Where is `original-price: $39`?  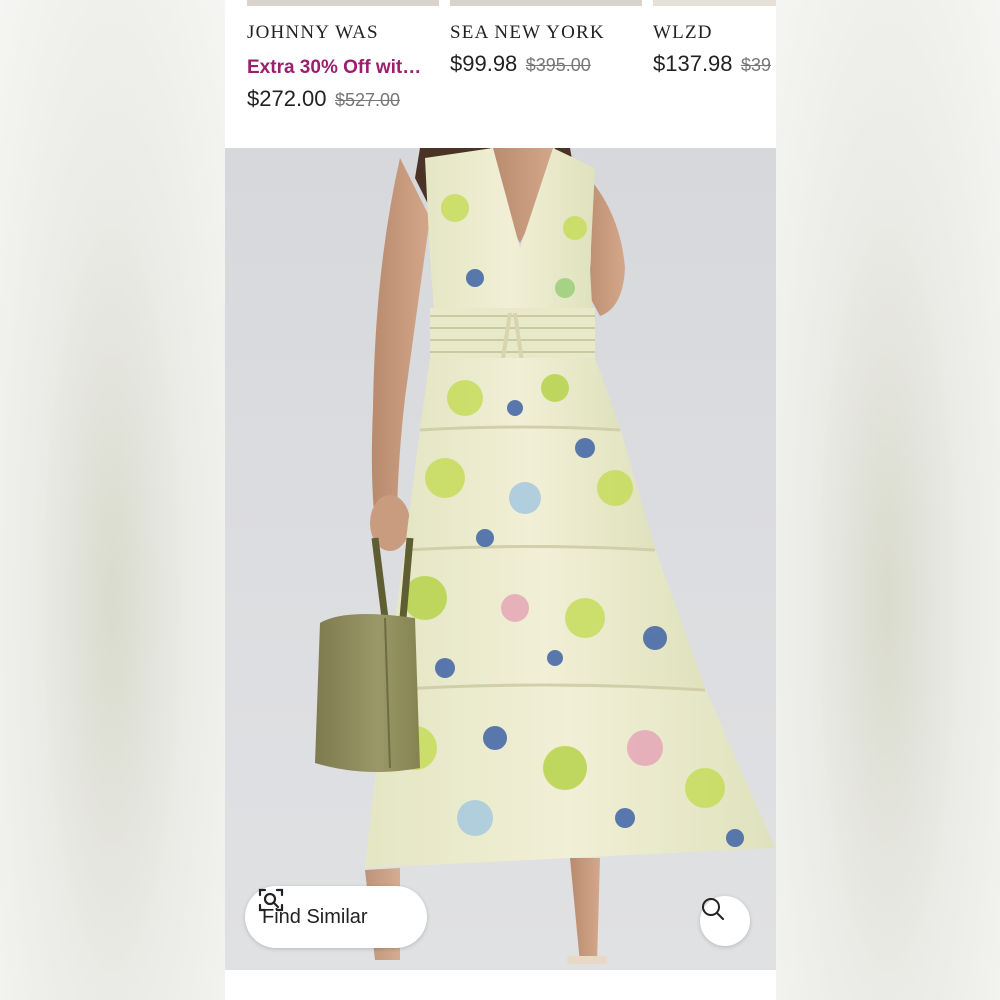
original-price: $39 is located at coordinates (756, 65).